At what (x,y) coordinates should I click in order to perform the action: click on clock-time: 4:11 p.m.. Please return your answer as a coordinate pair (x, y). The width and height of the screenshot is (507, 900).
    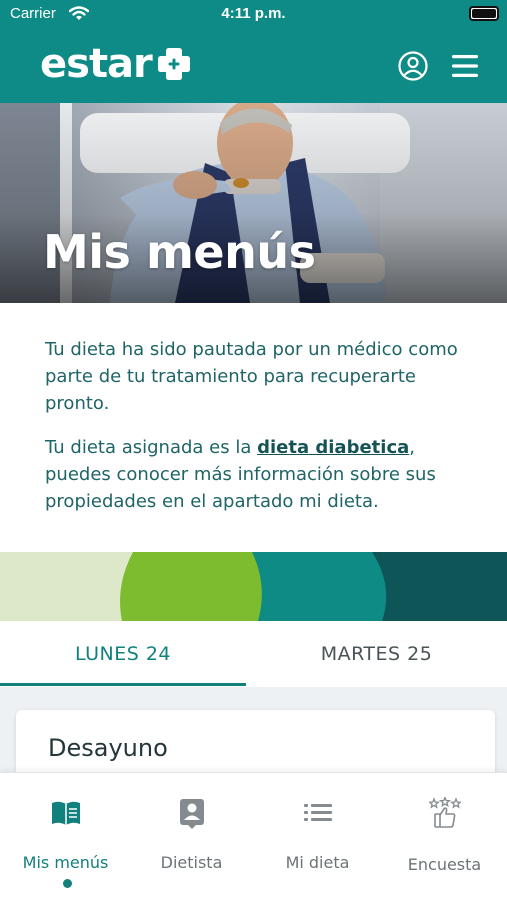
    Looking at the image, I should click on (253, 13).